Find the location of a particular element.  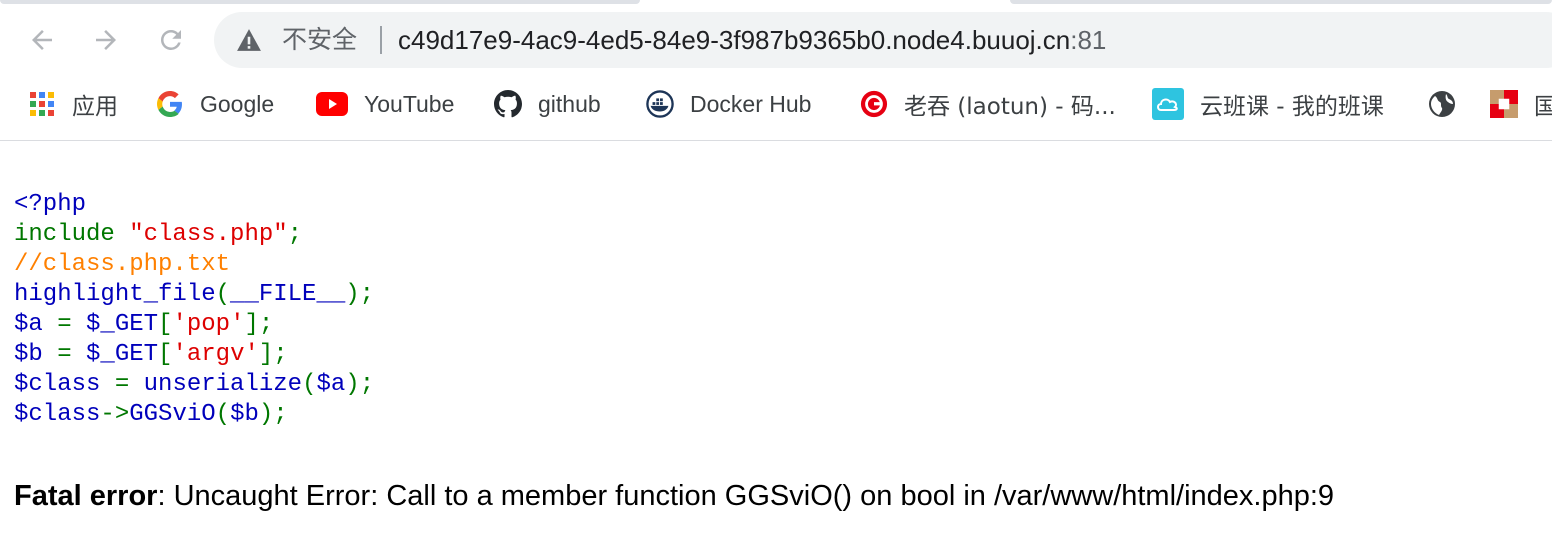

code-line: include "class.php"; is located at coordinates (194, 235).